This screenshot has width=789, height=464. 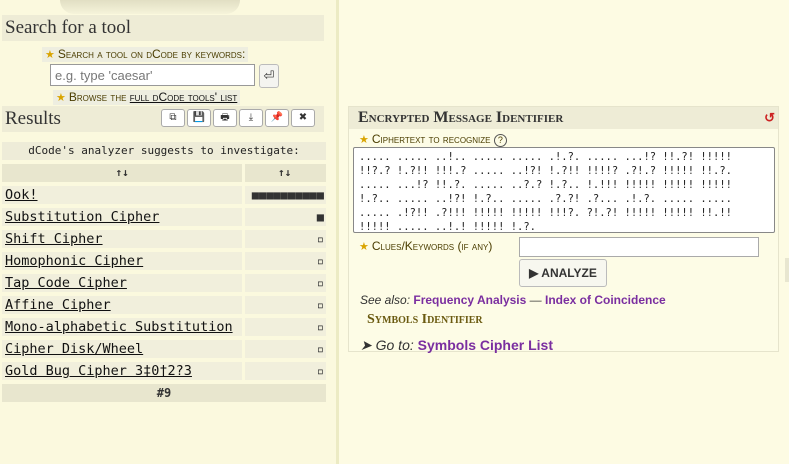 I want to click on table-row: Shift Cipher ▫, so click(x=164, y=239).